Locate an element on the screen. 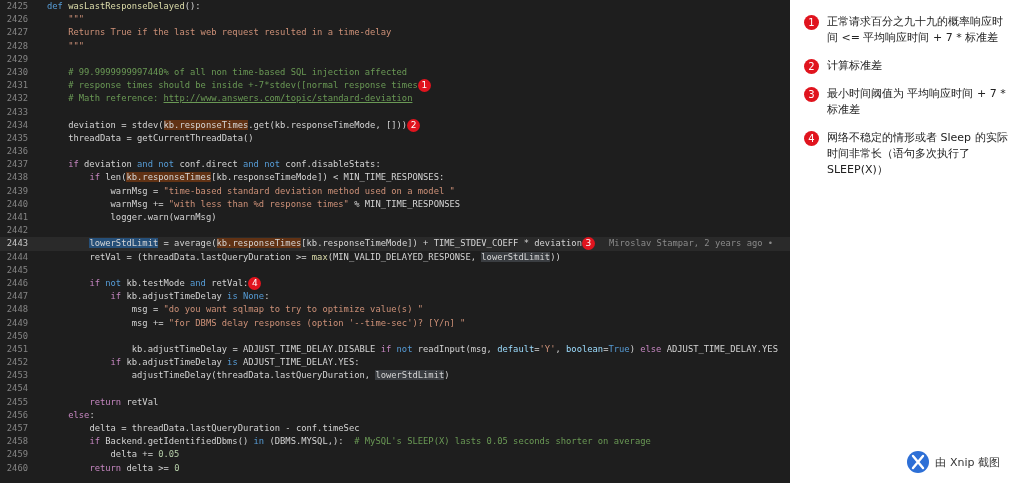  line-number: 2452 is located at coordinates (16, 363).